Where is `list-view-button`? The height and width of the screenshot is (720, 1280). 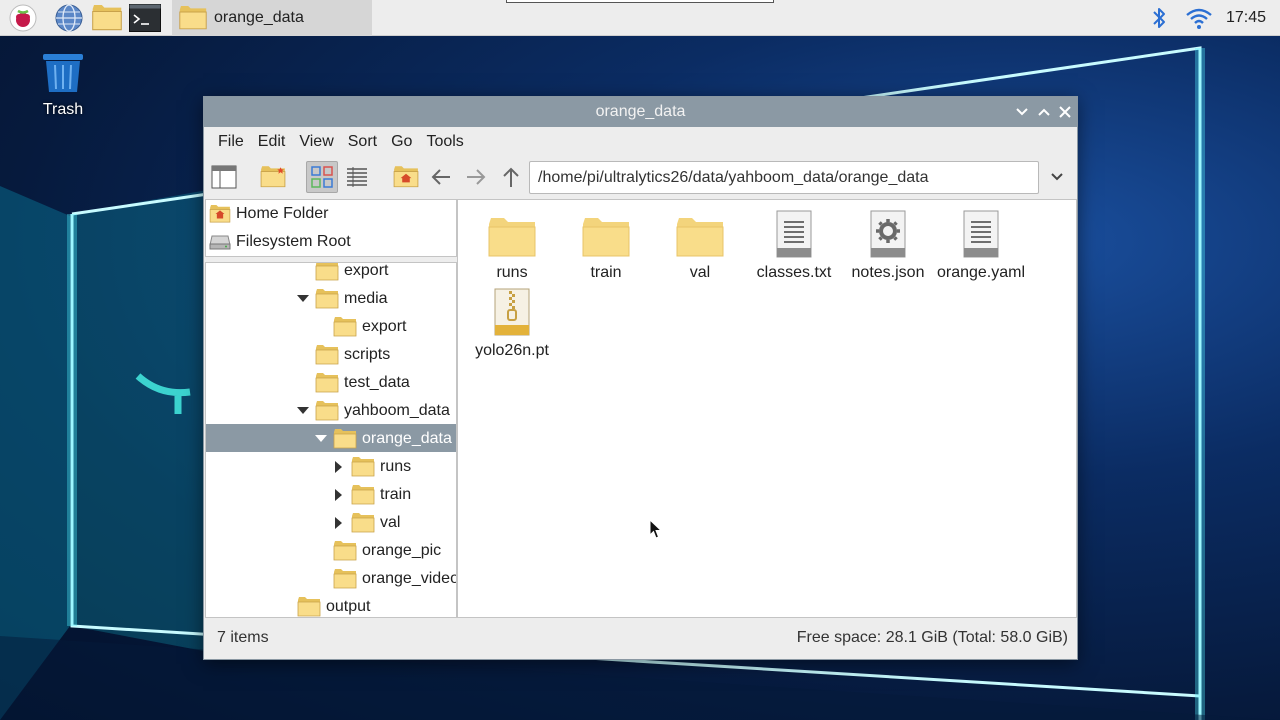
list-view-button is located at coordinates (357, 177).